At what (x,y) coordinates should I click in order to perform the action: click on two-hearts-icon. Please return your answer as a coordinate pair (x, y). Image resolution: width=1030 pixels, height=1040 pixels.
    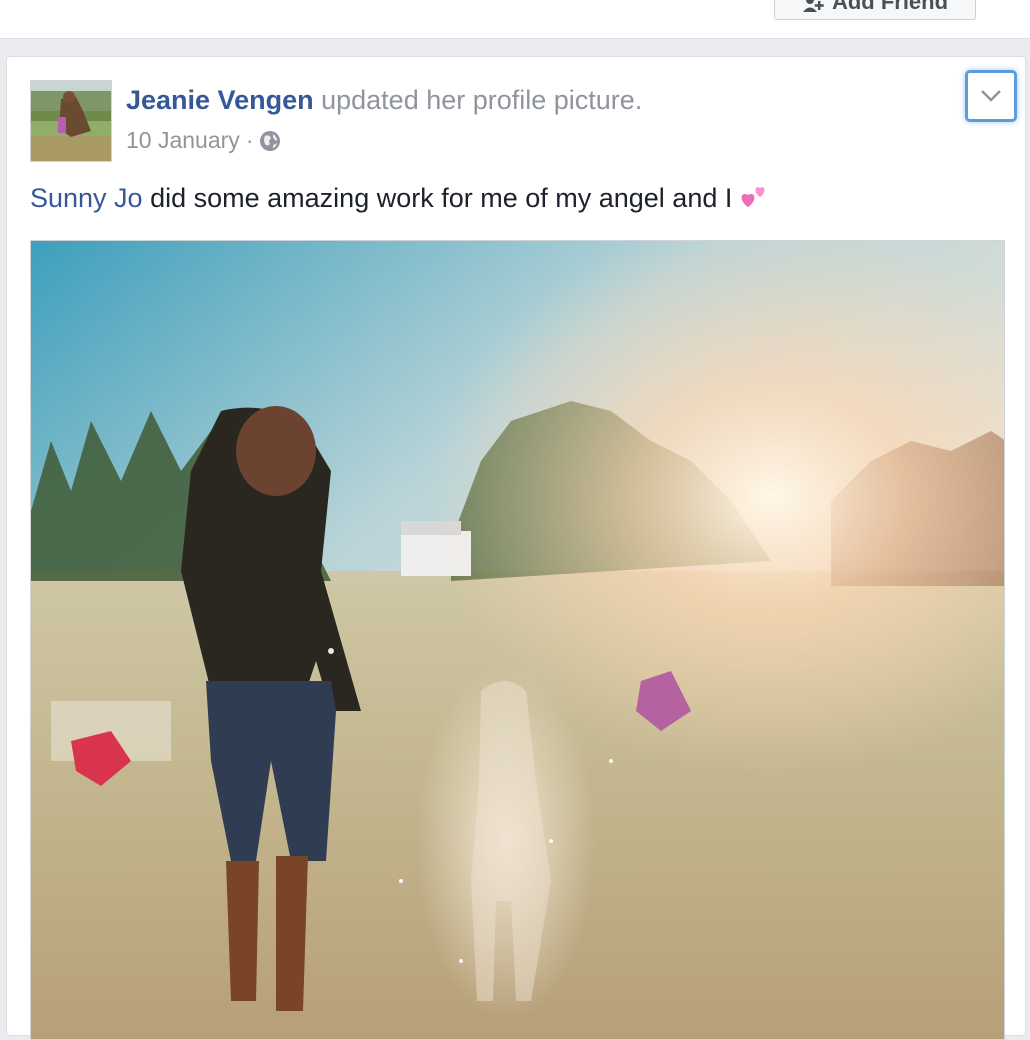
    Looking at the image, I should click on (755, 199).